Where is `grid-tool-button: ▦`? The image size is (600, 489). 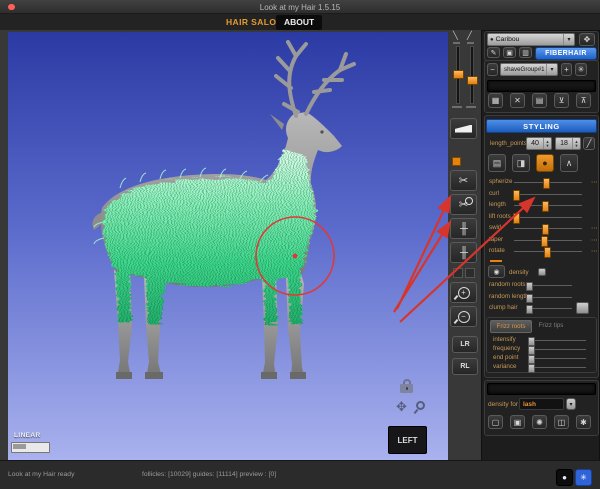
grid-tool-button: ▦ is located at coordinates (495, 100).